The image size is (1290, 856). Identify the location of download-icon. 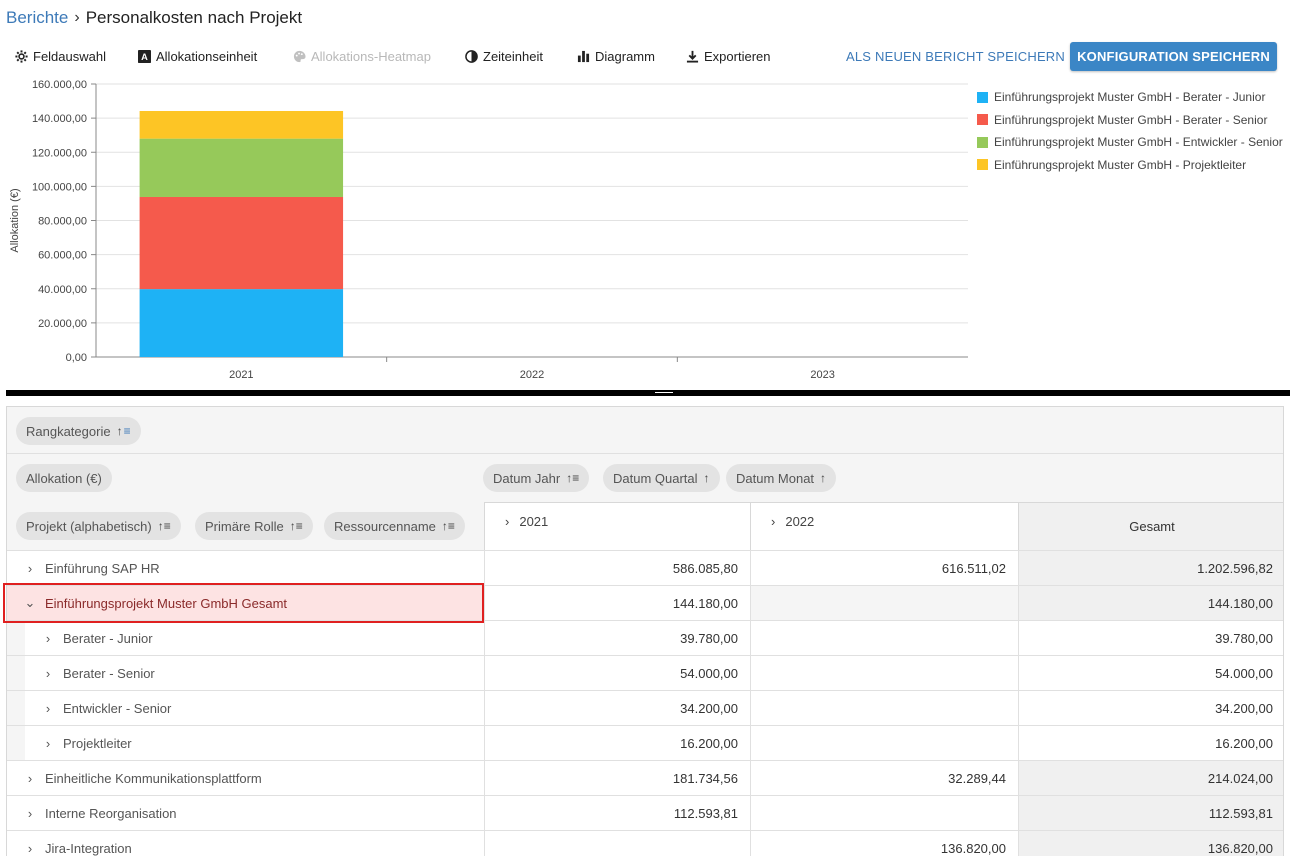
(692, 56).